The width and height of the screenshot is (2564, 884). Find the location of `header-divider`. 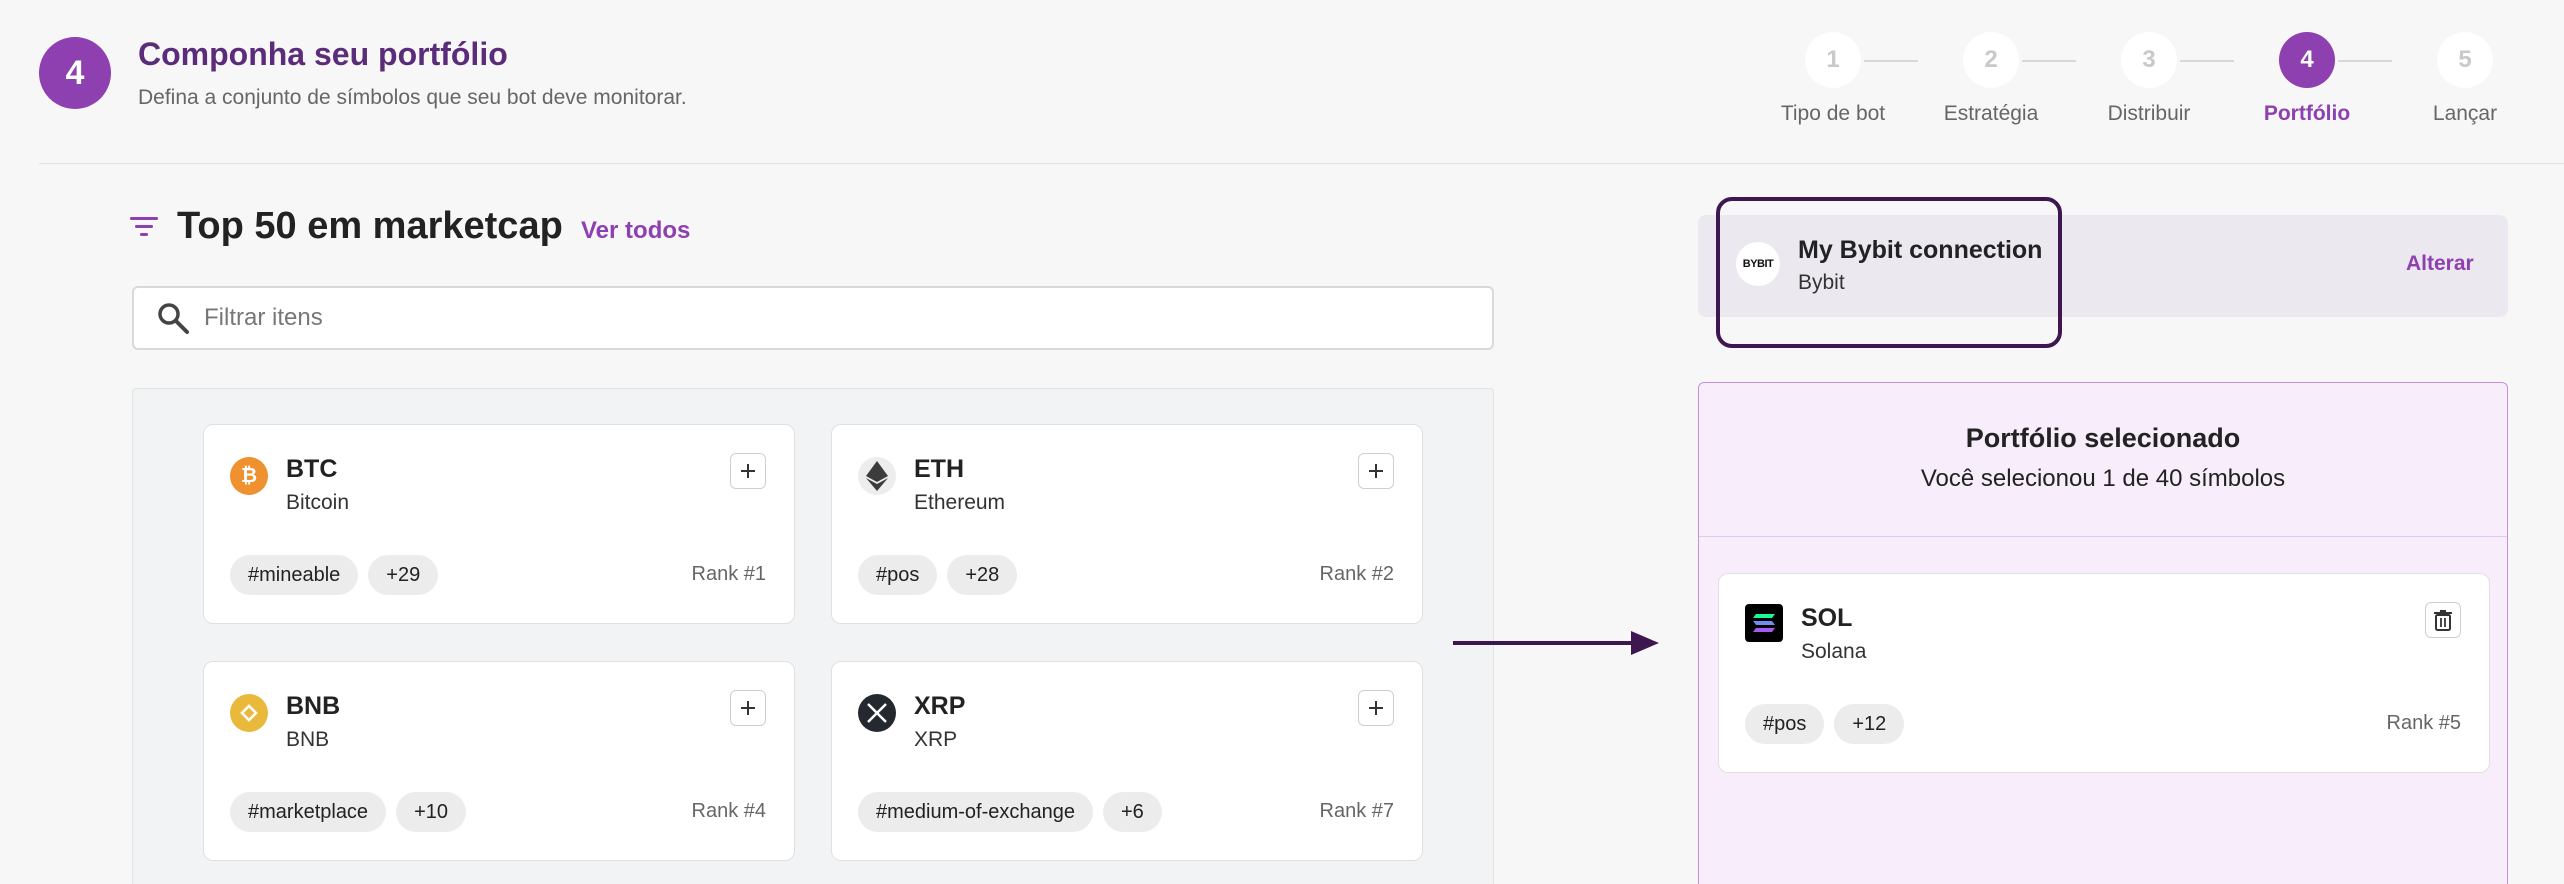

header-divider is located at coordinates (1301, 163).